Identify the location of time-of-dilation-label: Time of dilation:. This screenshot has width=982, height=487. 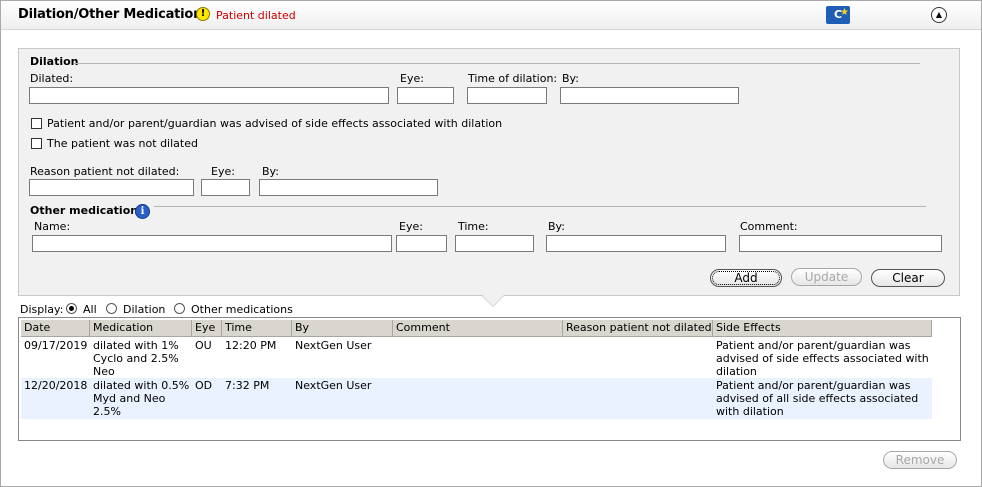
(513, 78).